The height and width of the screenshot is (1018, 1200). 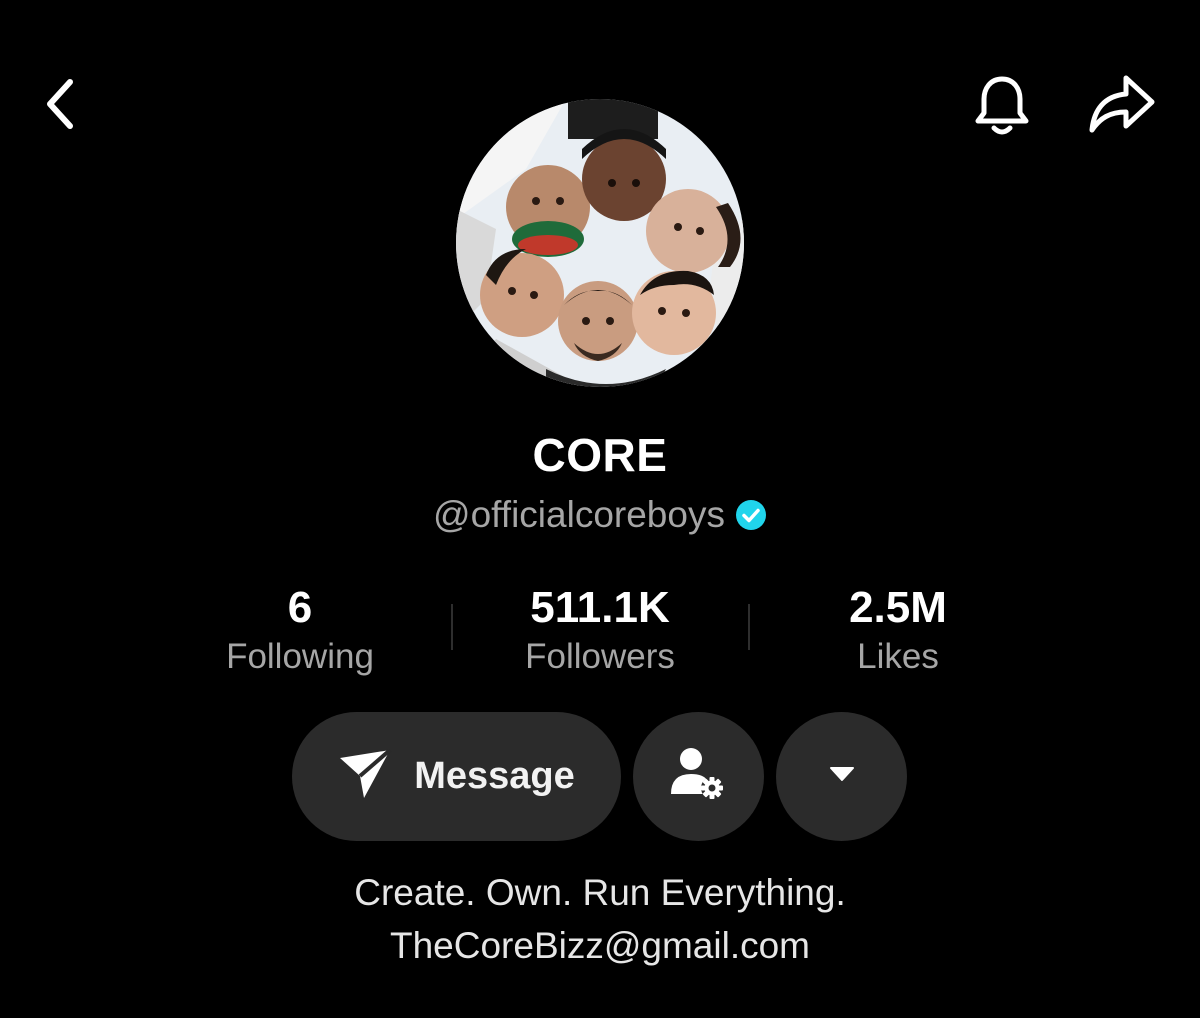 I want to click on stat-label: Followers, so click(x=600, y=656).